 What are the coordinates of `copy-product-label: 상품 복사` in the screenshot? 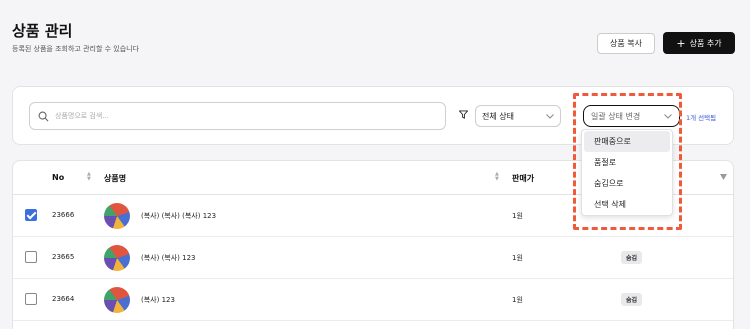 It's located at (626, 43).